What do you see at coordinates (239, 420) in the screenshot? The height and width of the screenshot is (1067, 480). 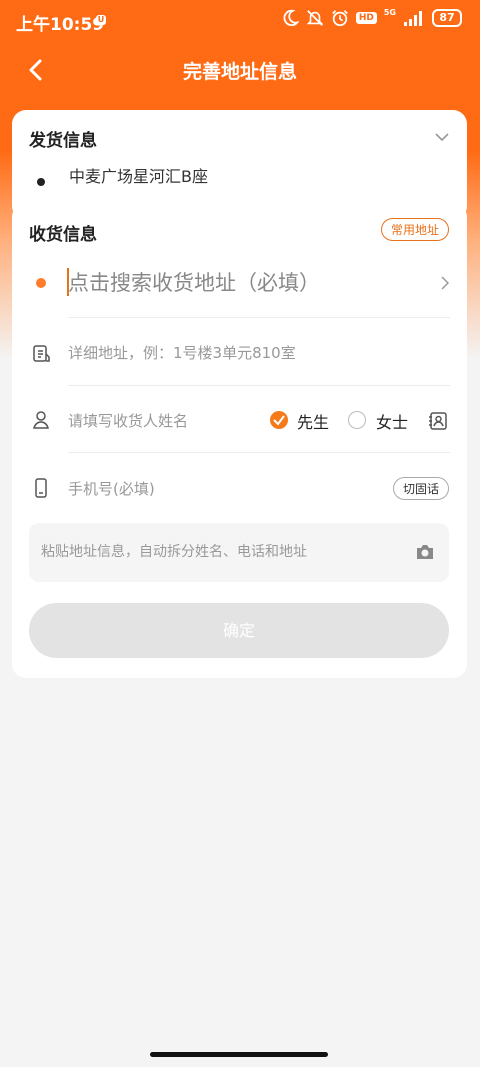 I see `name-row: 请填写收货人姓名 先生 女士` at bounding box center [239, 420].